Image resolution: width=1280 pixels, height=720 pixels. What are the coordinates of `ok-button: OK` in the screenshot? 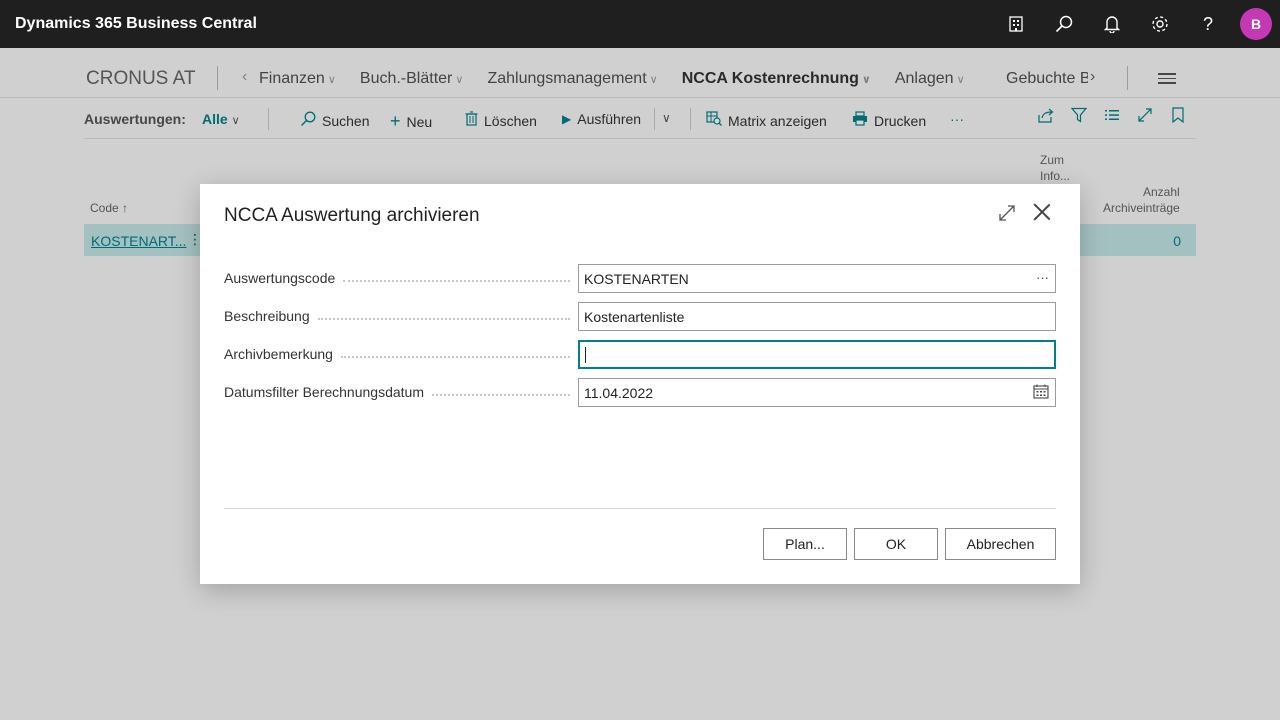 It's located at (896, 544).